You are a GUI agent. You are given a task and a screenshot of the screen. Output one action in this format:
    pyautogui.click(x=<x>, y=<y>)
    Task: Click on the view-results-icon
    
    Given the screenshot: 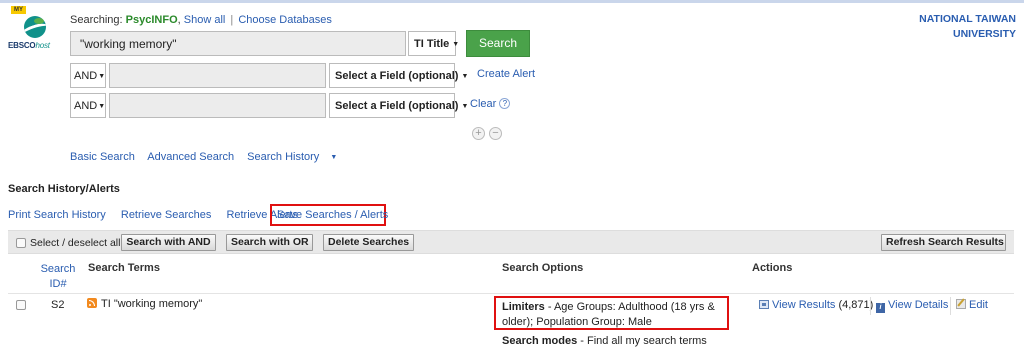 What is the action you would take?
    pyautogui.click(x=764, y=304)
    